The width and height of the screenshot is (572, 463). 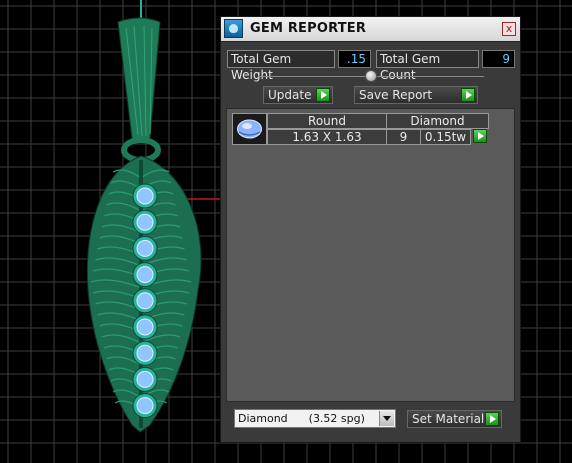 I want to click on gem-reporter-icon, so click(x=233, y=28).